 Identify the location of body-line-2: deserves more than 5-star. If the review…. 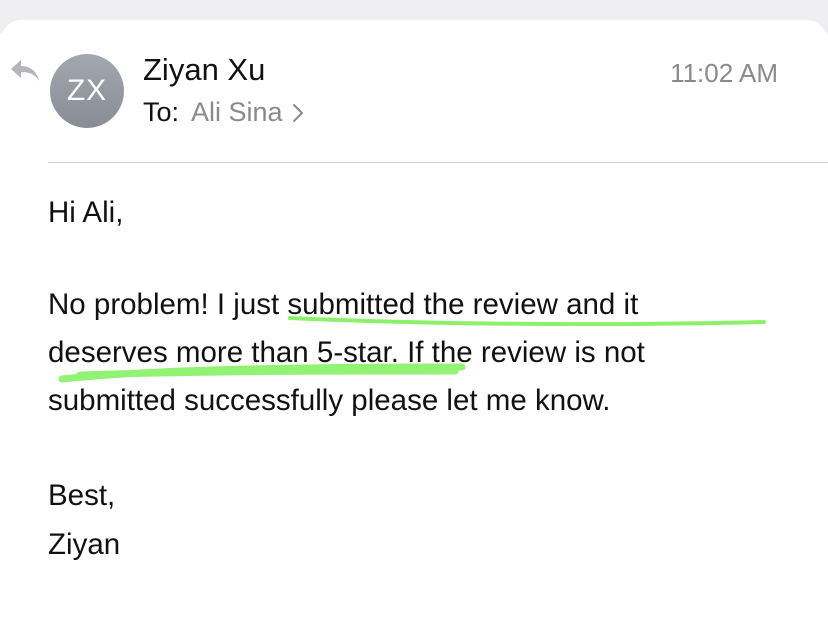
(346, 352).